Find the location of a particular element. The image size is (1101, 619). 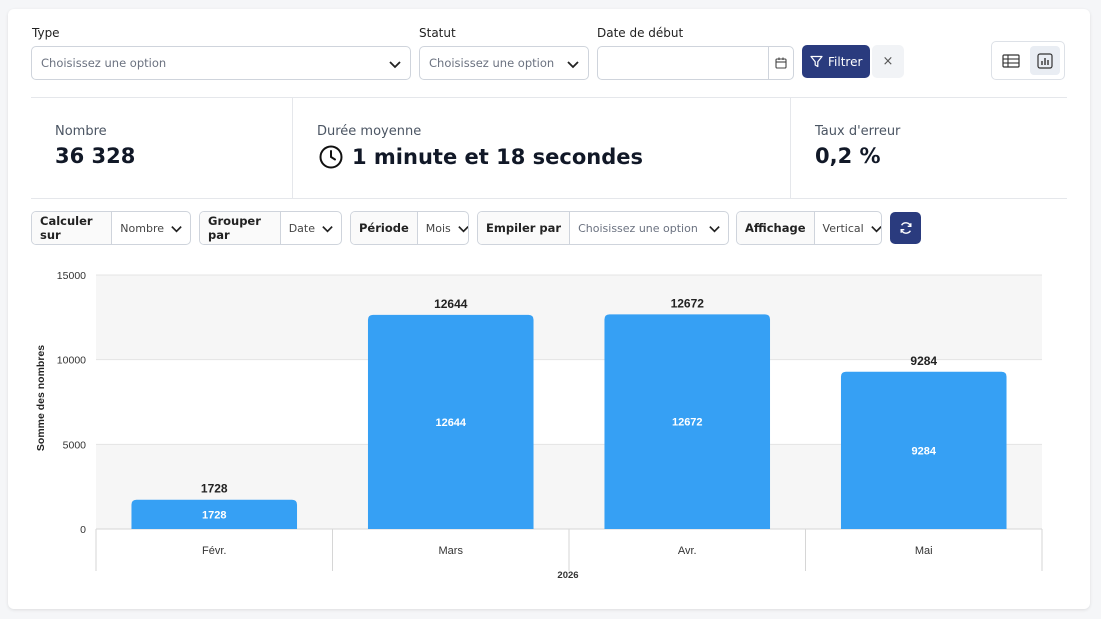

x-tick-label: Févr. is located at coordinates (214, 551).